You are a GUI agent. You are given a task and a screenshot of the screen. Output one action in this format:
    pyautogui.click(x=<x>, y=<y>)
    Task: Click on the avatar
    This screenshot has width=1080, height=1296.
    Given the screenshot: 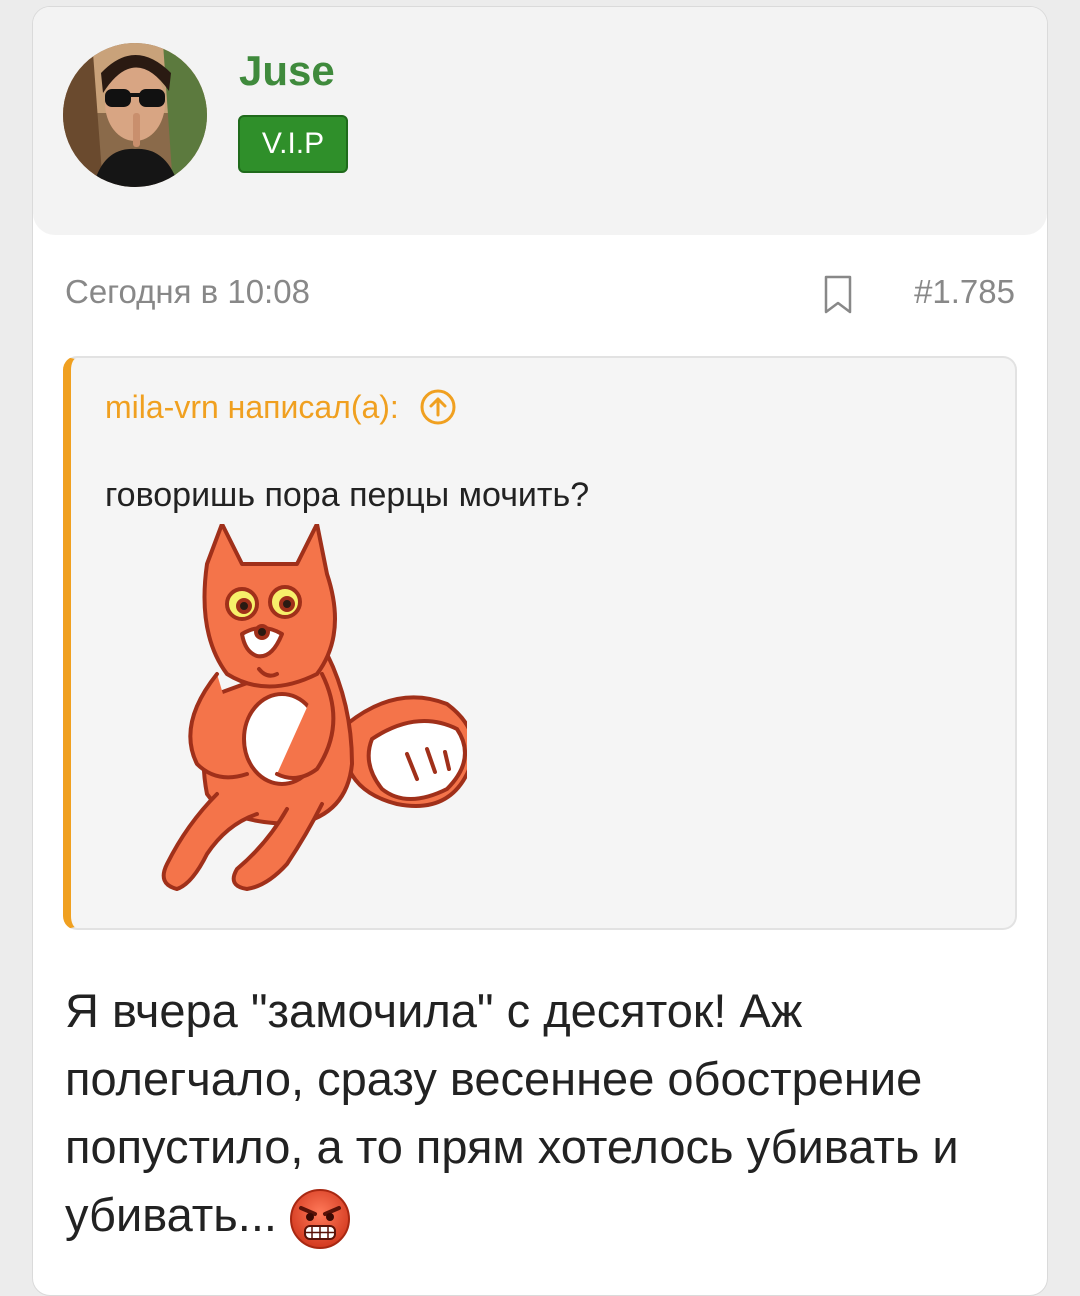 What is the action you would take?
    pyautogui.click(x=135, y=115)
    